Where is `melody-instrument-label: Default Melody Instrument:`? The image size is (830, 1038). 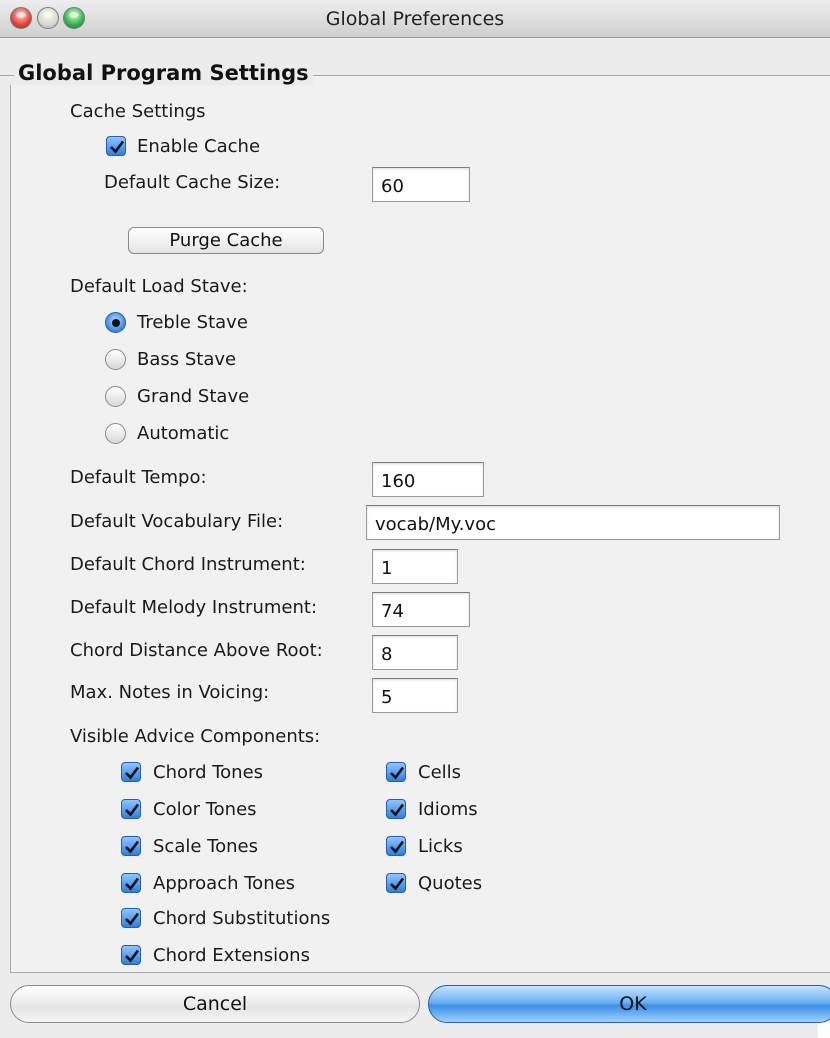
melody-instrument-label: Default Melody Instrument: is located at coordinates (194, 607).